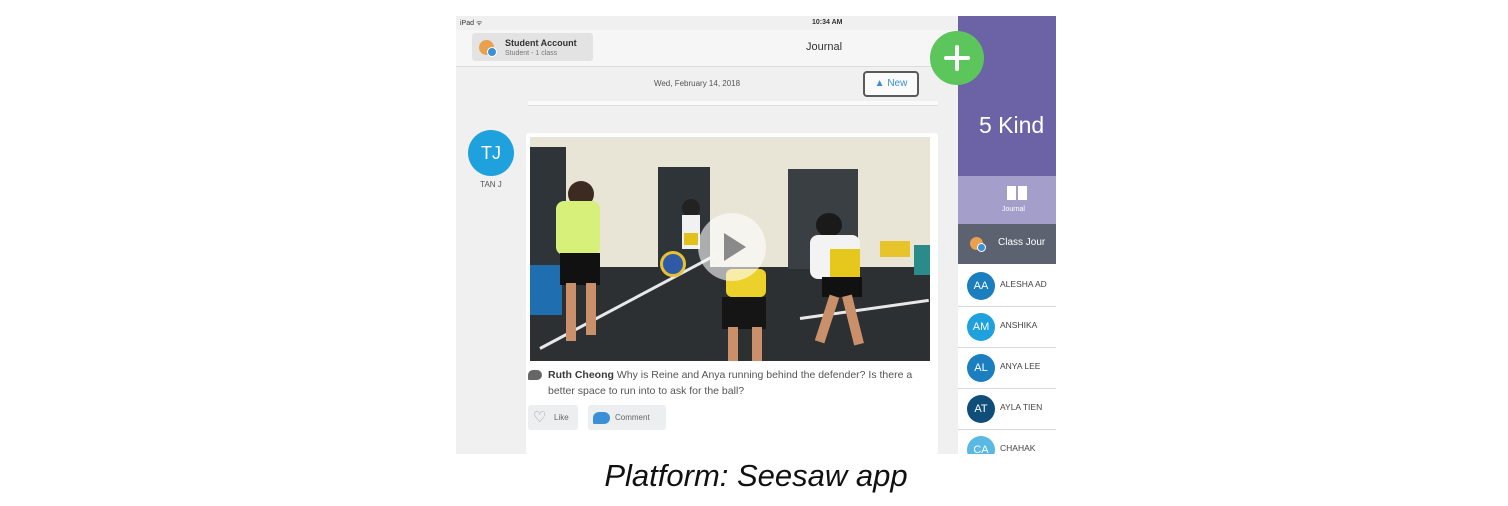 The width and height of the screenshot is (1508, 506). I want to click on student-list-item: AA ALESHA AD, so click(1007, 286).